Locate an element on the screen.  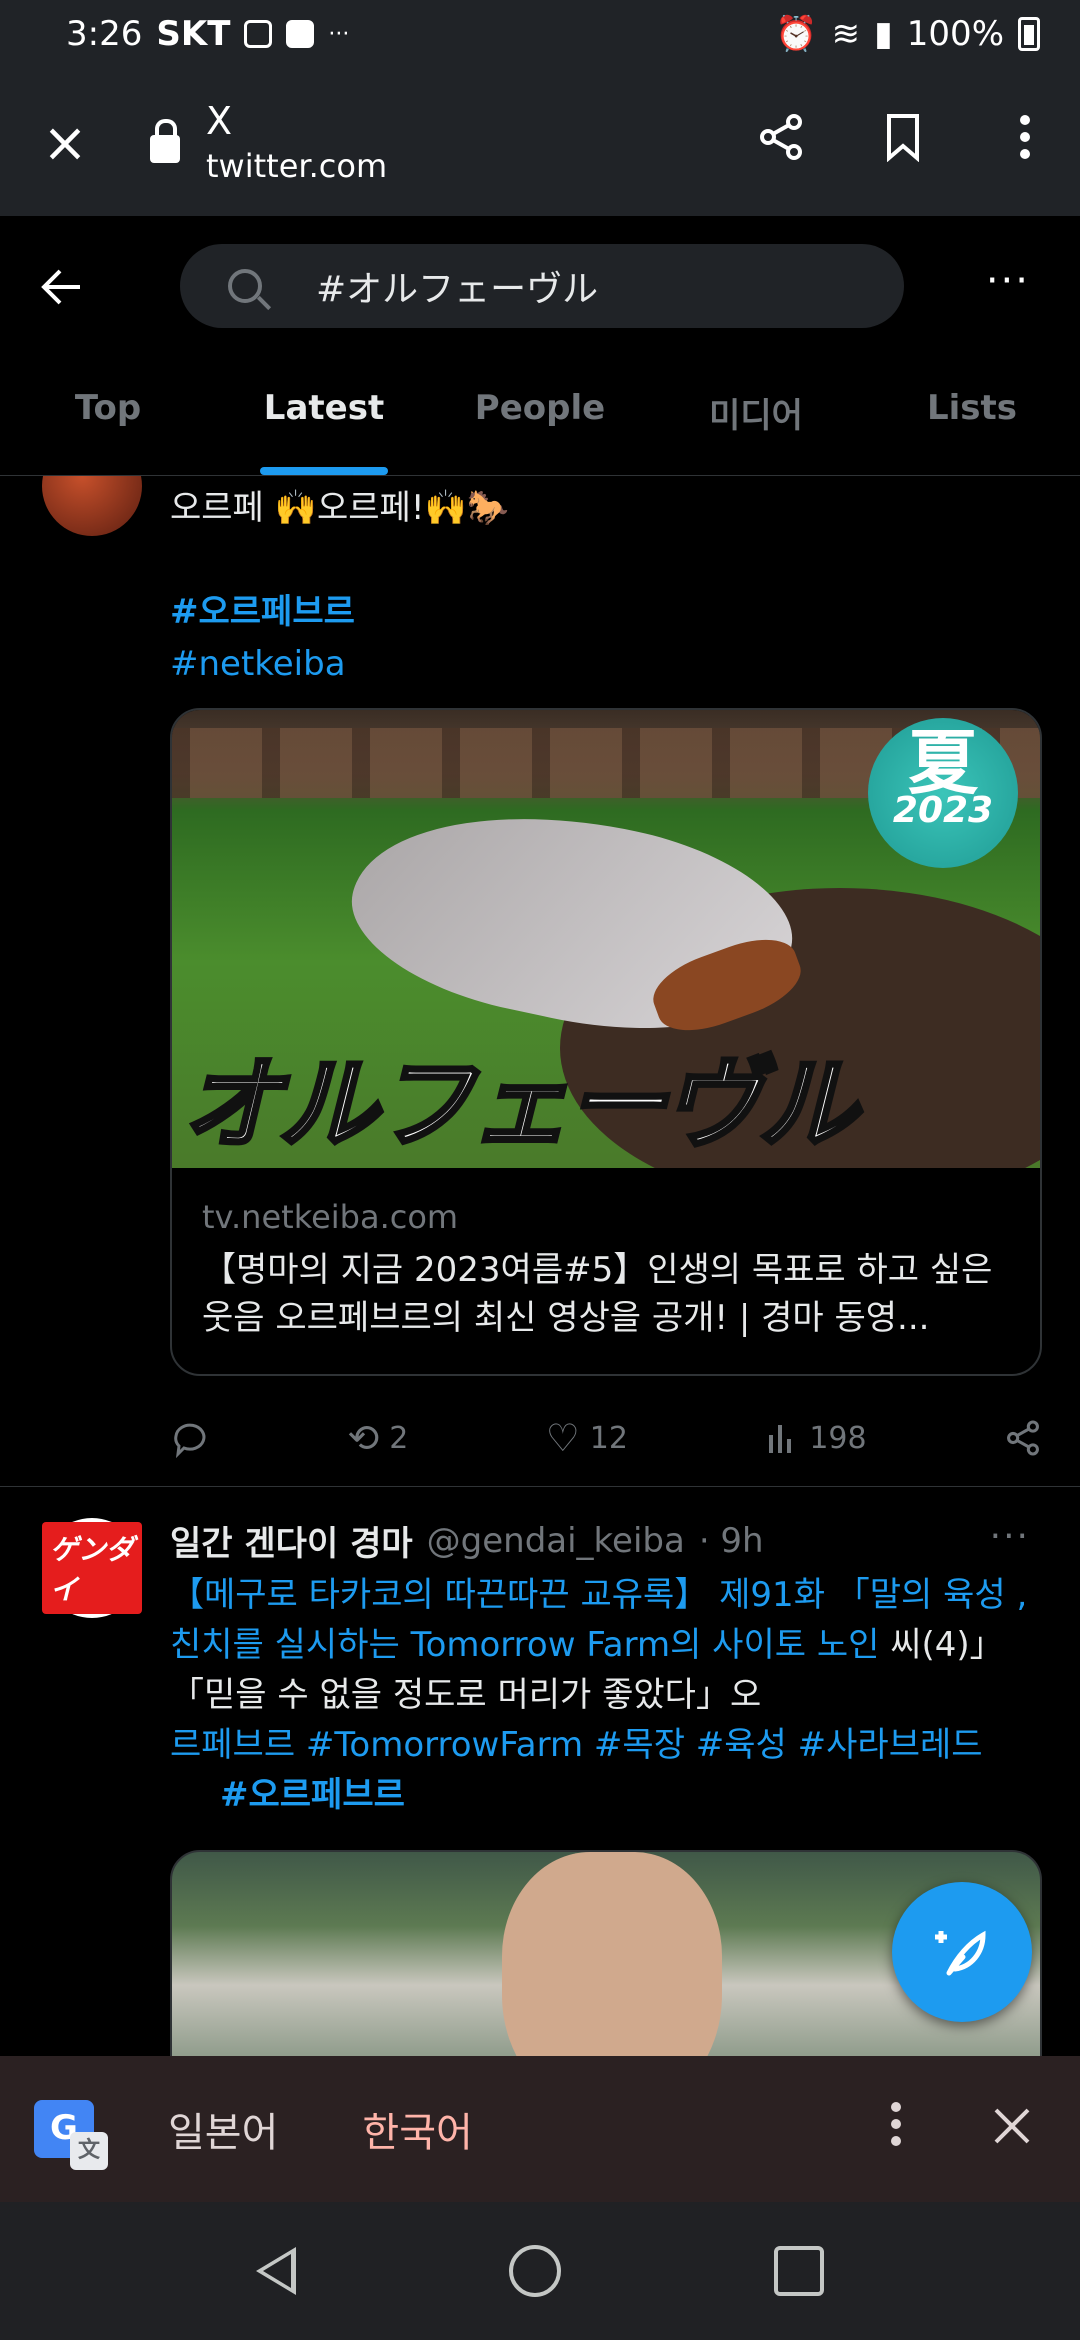
search-icon is located at coordinates (245, 286).